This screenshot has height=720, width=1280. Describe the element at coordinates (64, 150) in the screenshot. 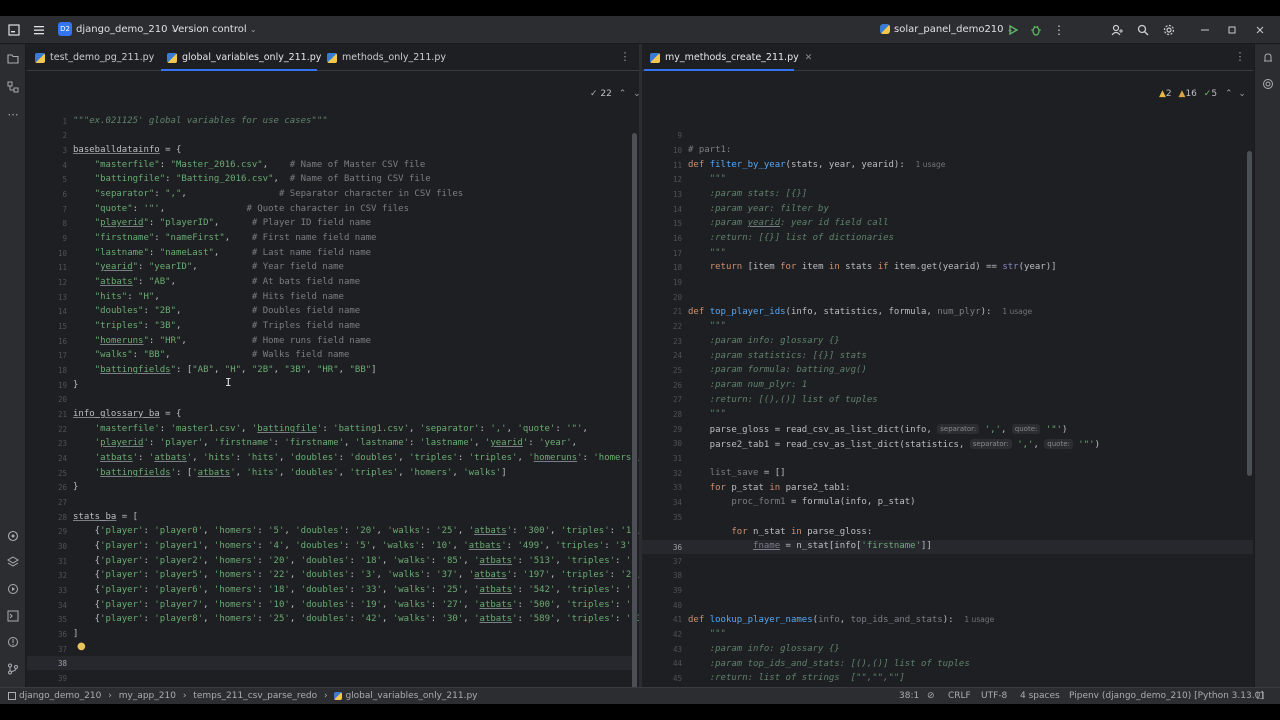

I see `line-number: 3` at that location.